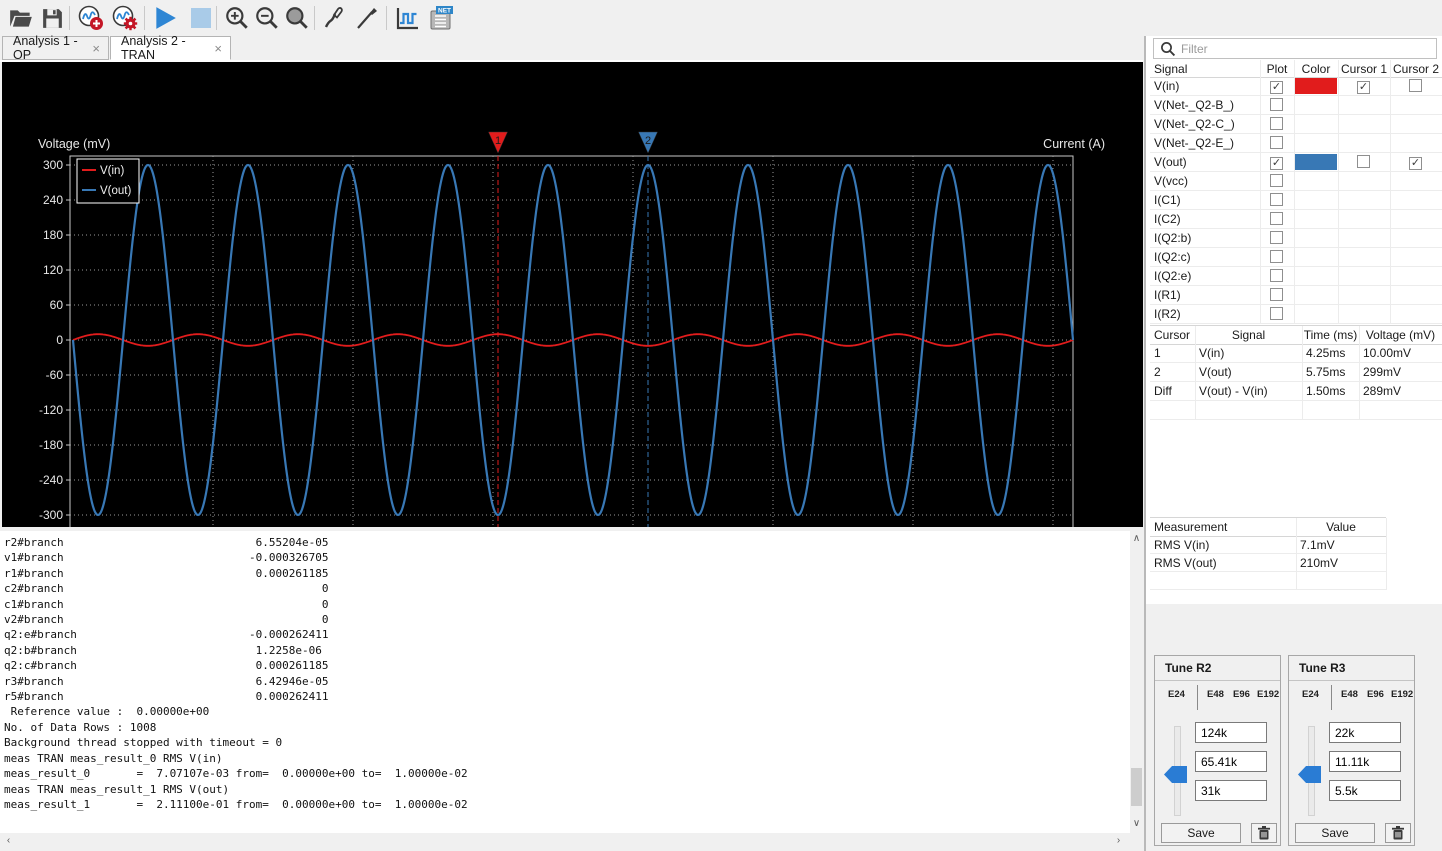 This screenshot has width=1442, height=851. I want to click on zoom-in-button, so click(237, 18).